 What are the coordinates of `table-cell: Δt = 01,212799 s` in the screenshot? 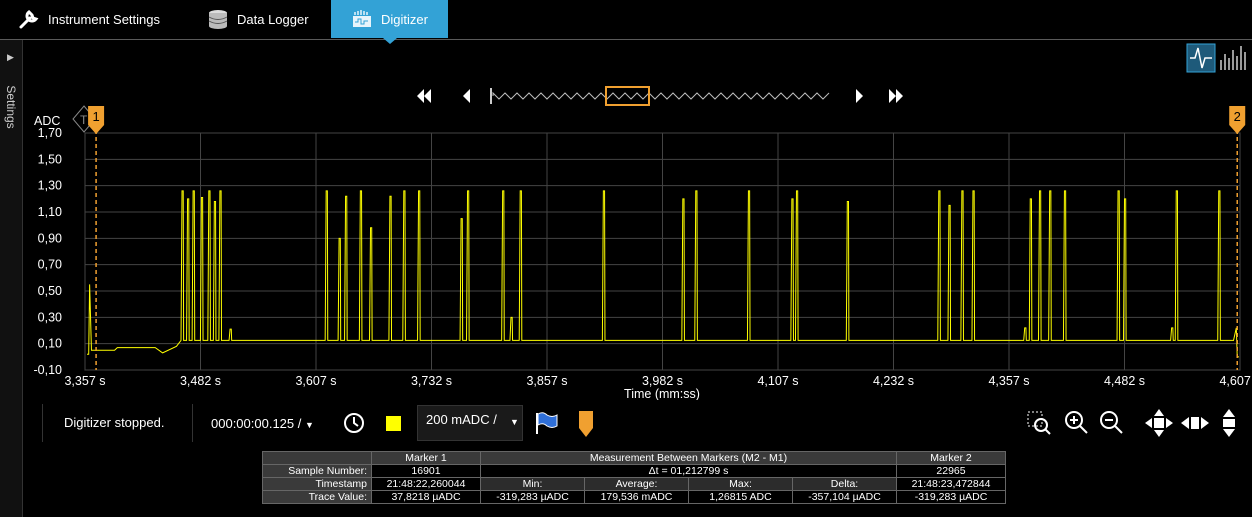 It's located at (688, 471).